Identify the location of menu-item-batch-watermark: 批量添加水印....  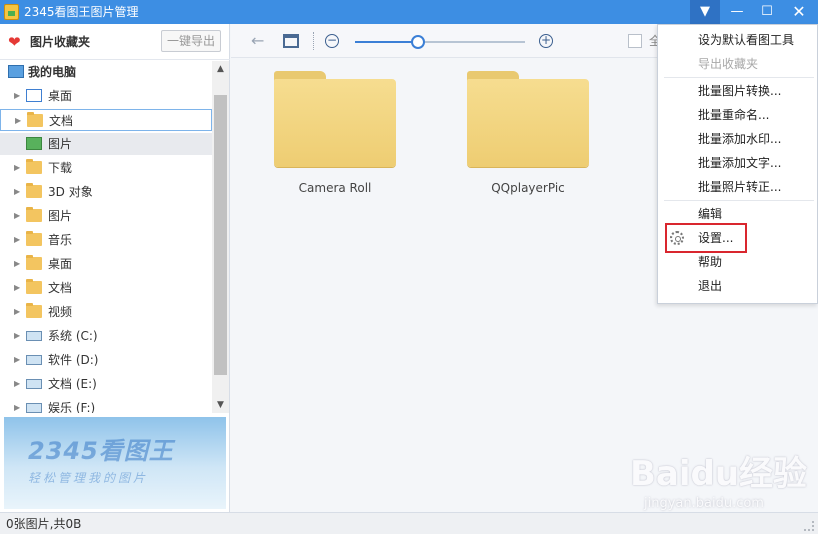
(737, 139).